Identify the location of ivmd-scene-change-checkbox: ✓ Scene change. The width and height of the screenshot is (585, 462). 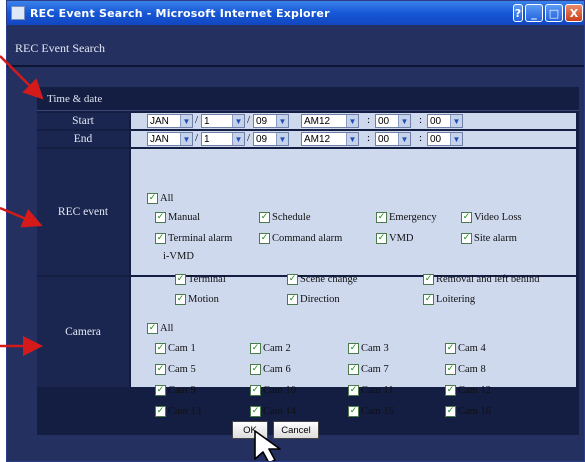
(322, 279).